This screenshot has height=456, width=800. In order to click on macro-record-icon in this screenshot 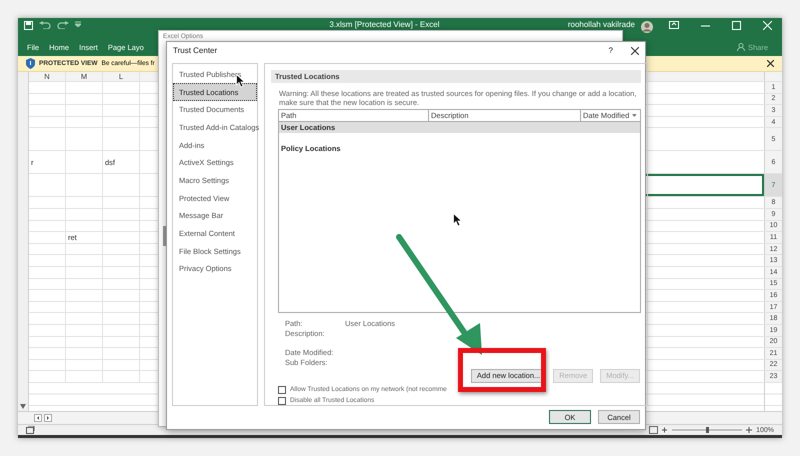, I will do `click(30, 430)`.